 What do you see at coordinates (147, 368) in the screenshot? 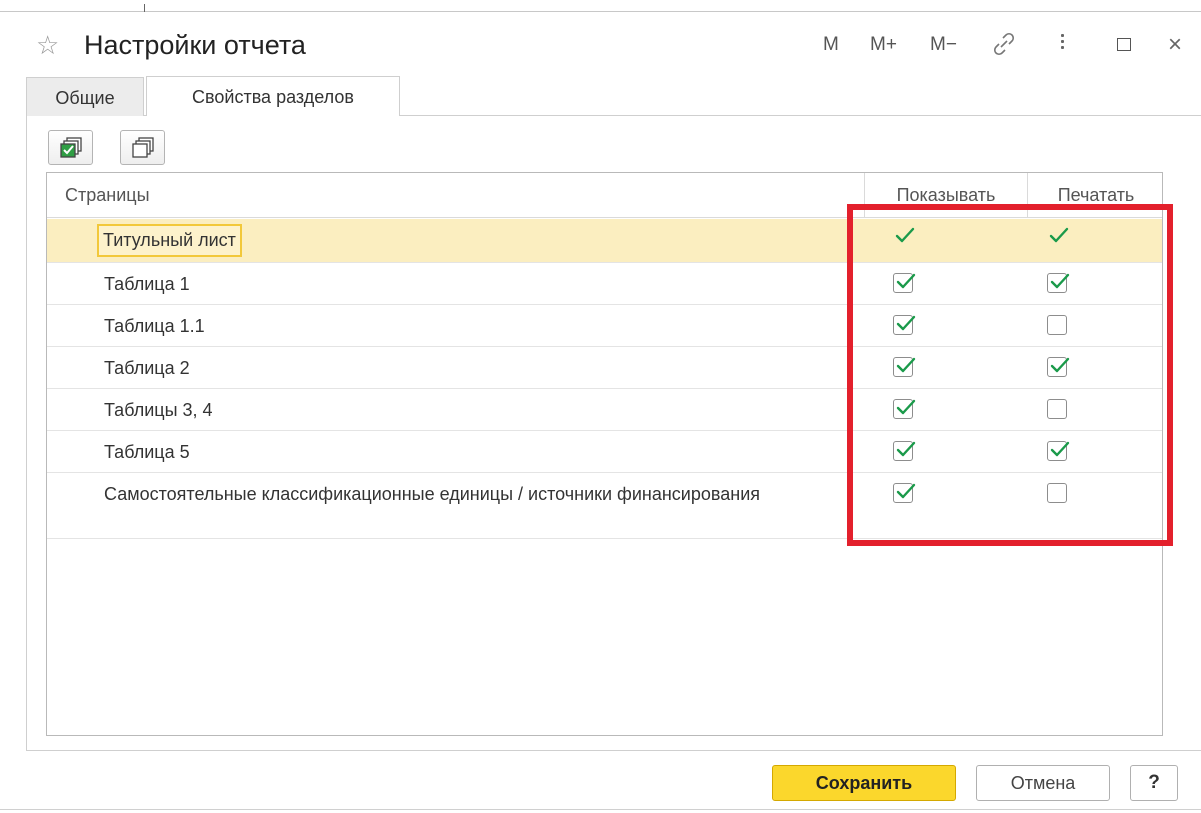
I see `row-label: Таблица 2` at bounding box center [147, 368].